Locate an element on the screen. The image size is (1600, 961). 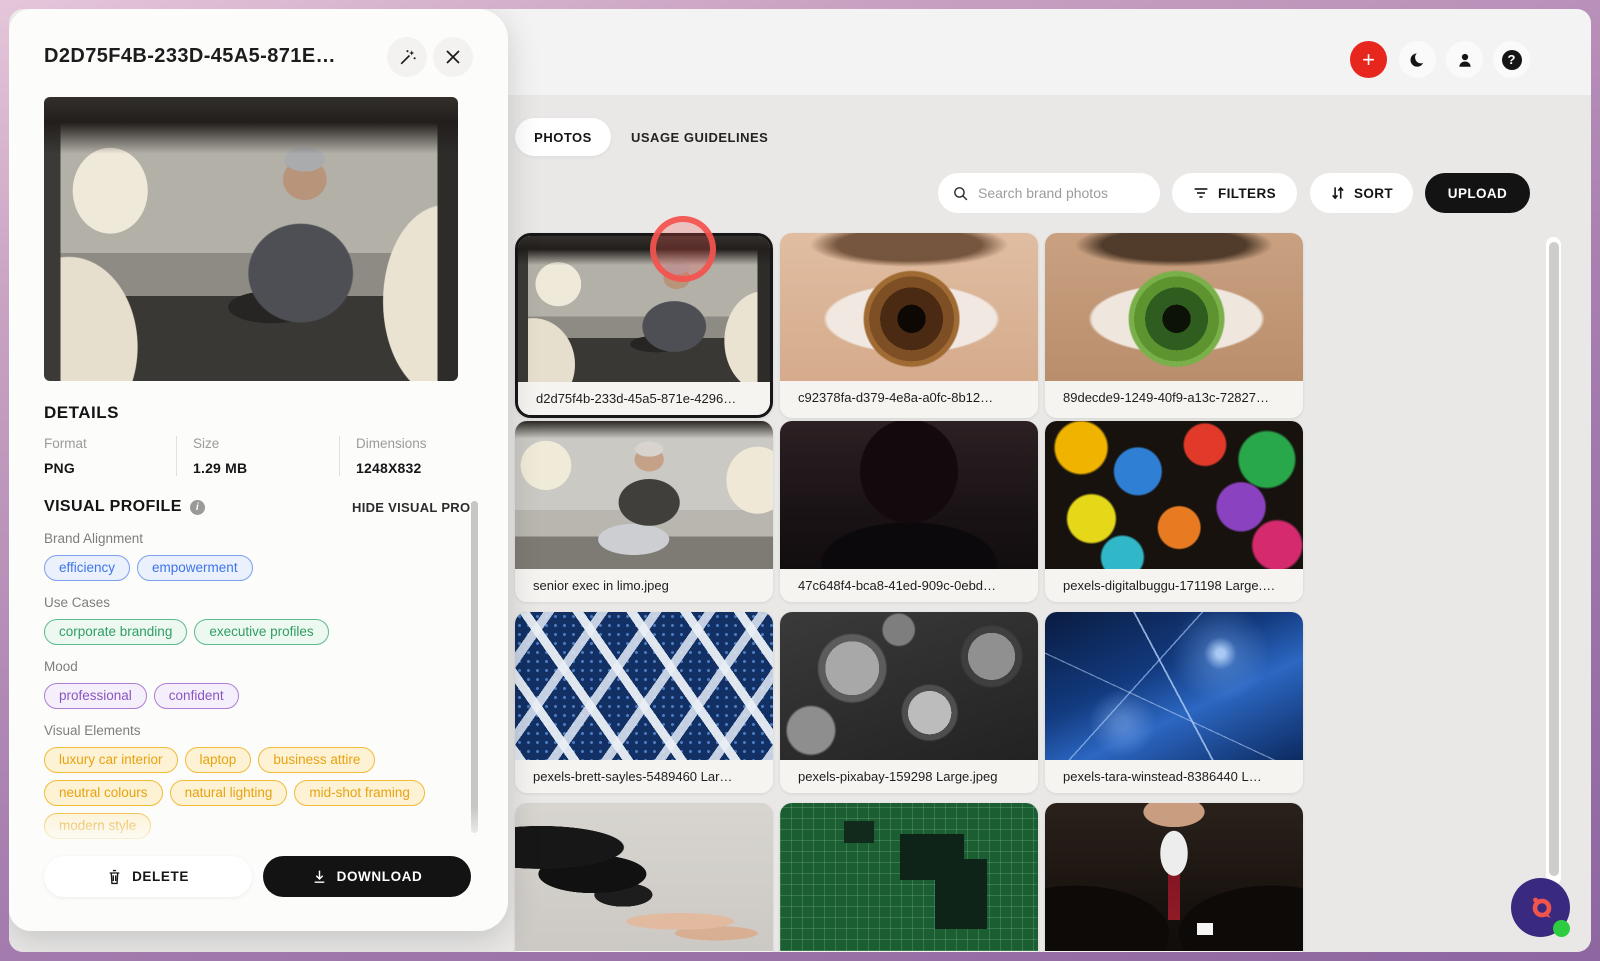
photo-thumbnail-brown-eye is located at coordinates (909, 307).